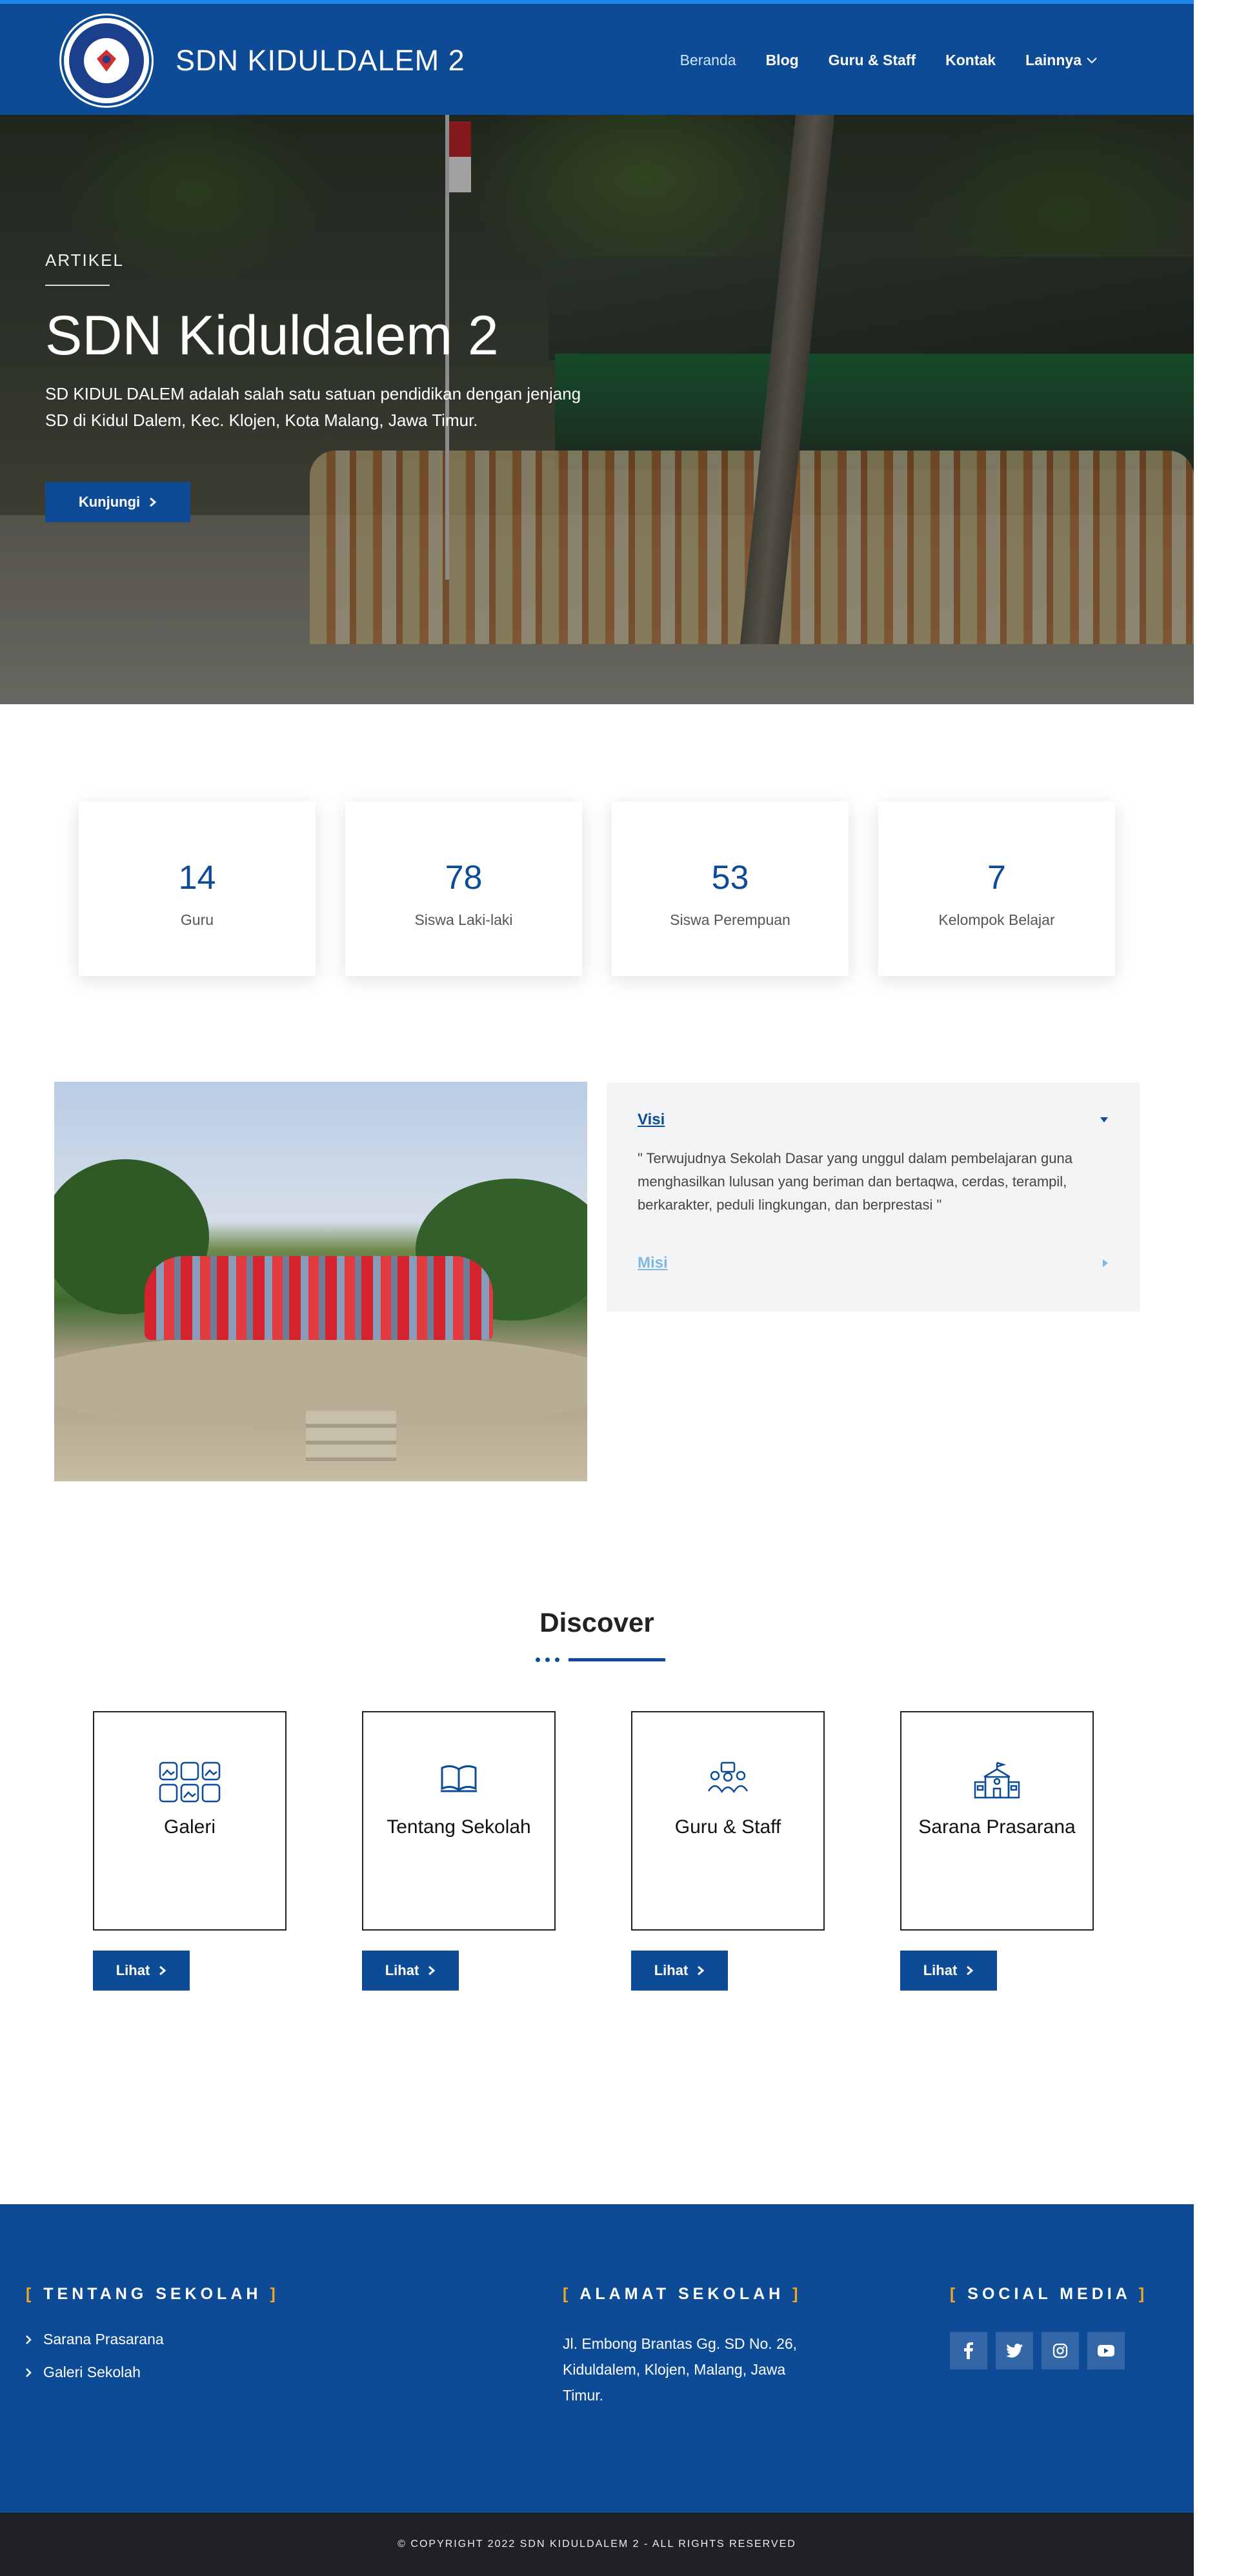 Image resolution: width=1248 pixels, height=2576 pixels. I want to click on stat-card: 7 Kelompok Belajar, so click(996, 889).